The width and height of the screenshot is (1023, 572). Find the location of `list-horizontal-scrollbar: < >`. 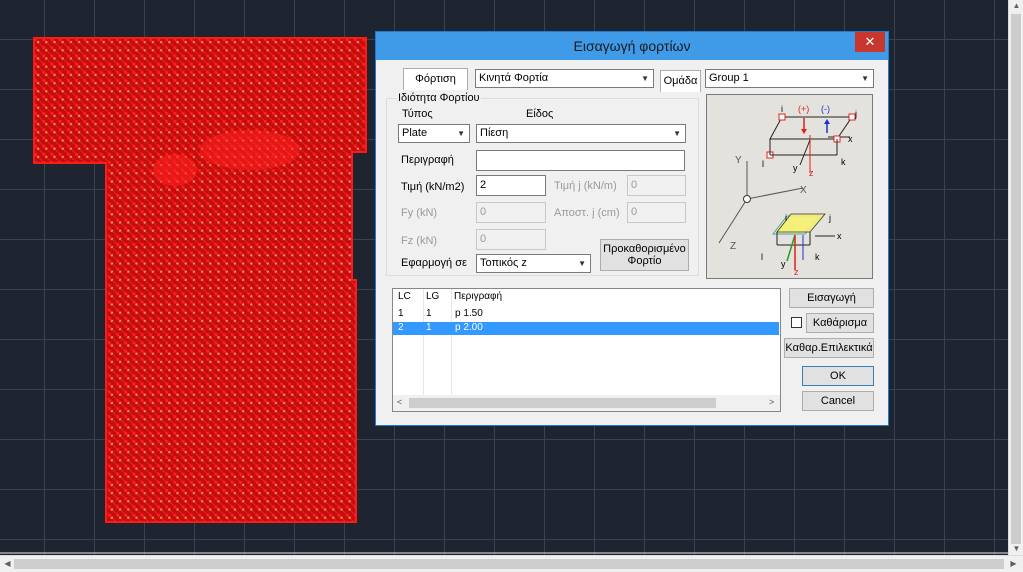

list-horizontal-scrollbar: < > is located at coordinates (586, 403).